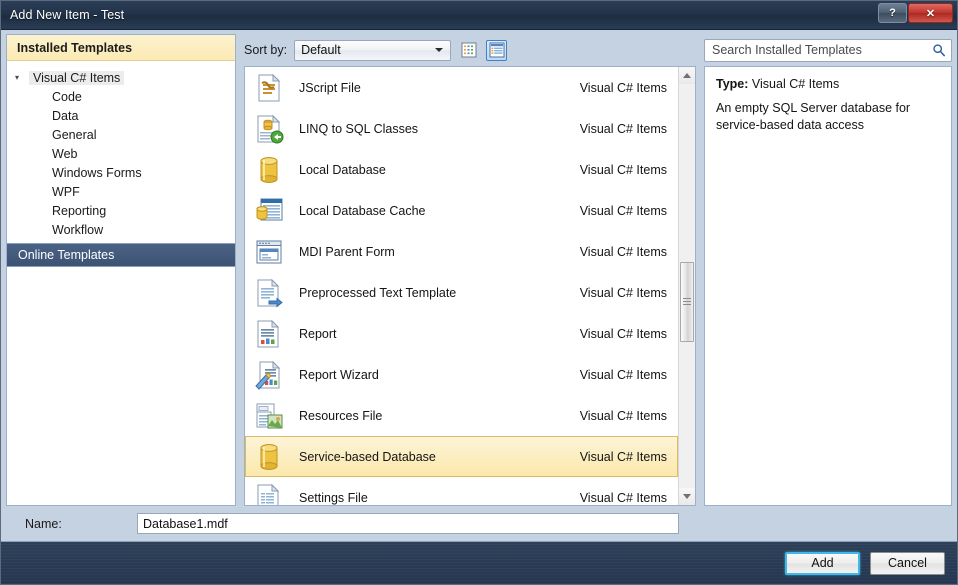 Image resolution: width=958 pixels, height=585 pixels. I want to click on table-row: JScript File Visual C# Items, so click(461, 87).